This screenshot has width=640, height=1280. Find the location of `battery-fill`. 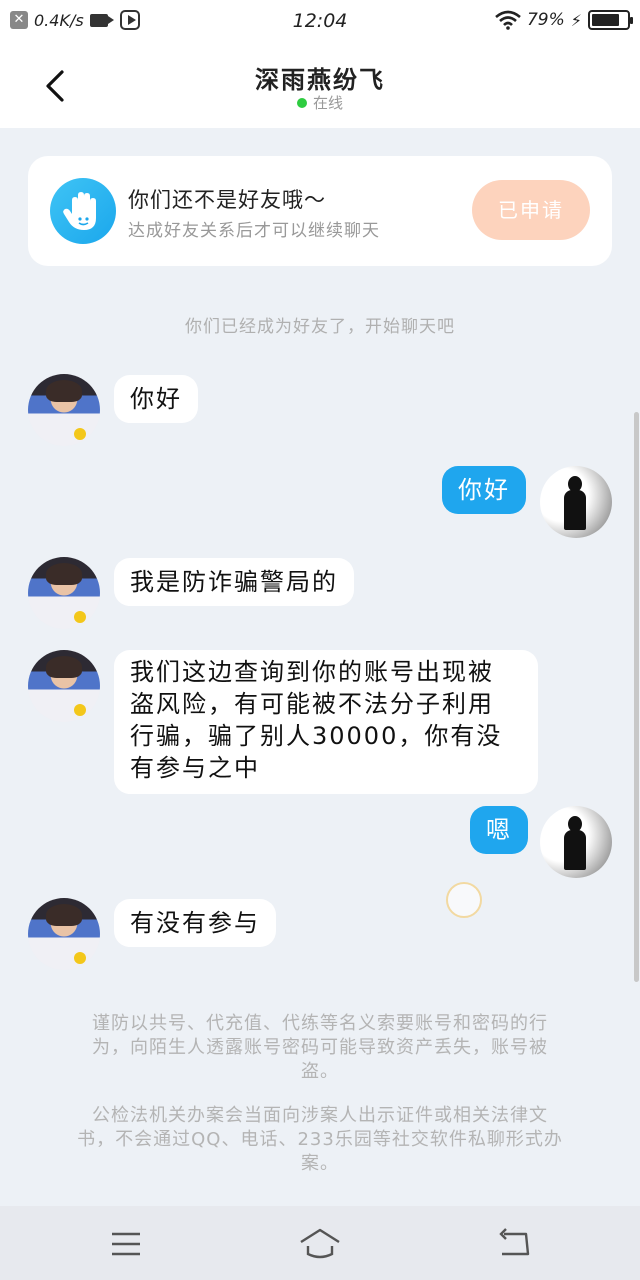

battery-fill is located at coordinates (605, 20).